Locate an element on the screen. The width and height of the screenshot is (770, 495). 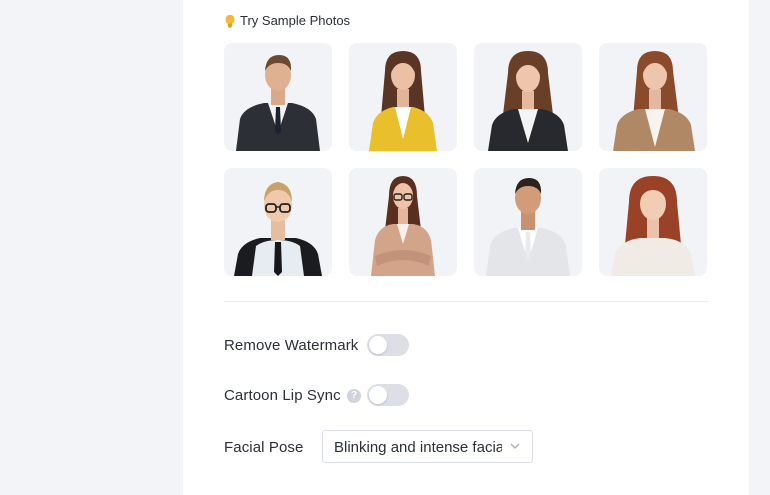
remove-watermark-toggle is located at coordinates (388, 345).